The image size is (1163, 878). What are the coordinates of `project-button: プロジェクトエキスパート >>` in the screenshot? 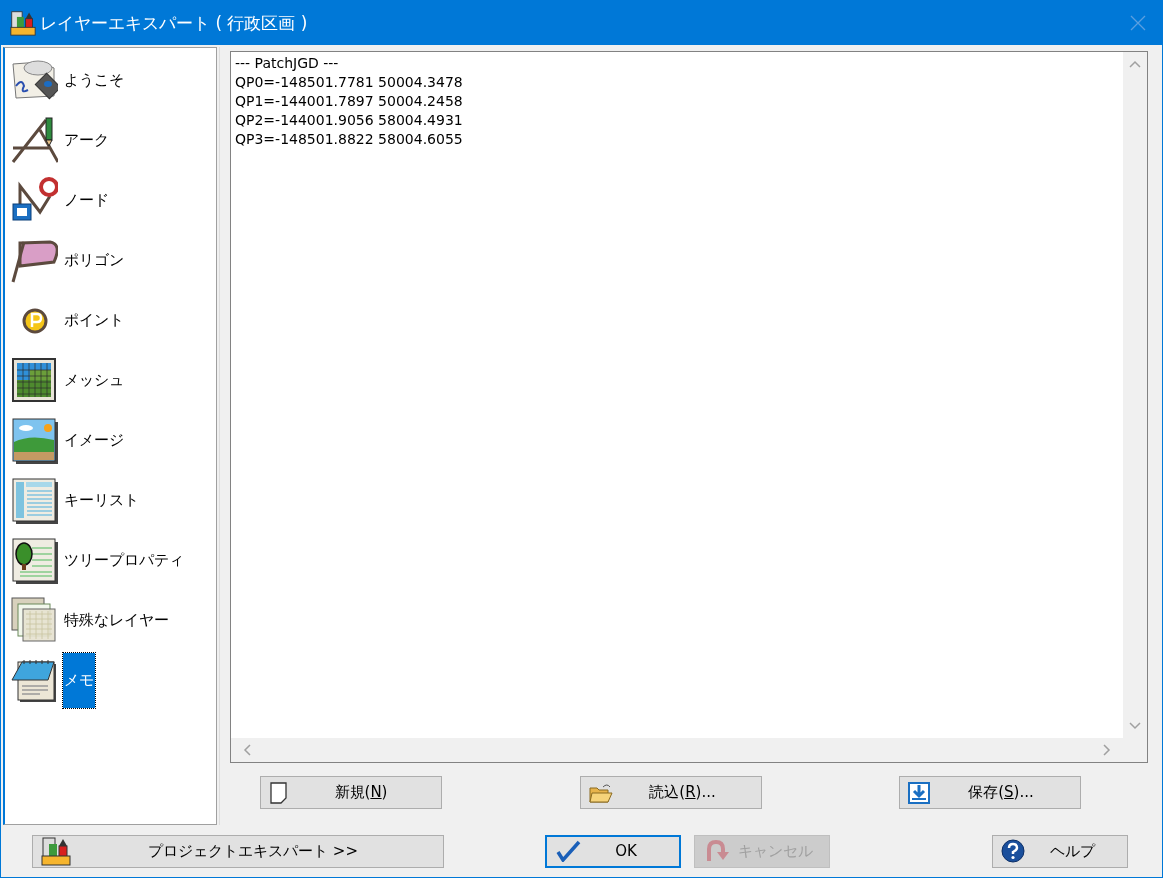 It's located at (238, 851).